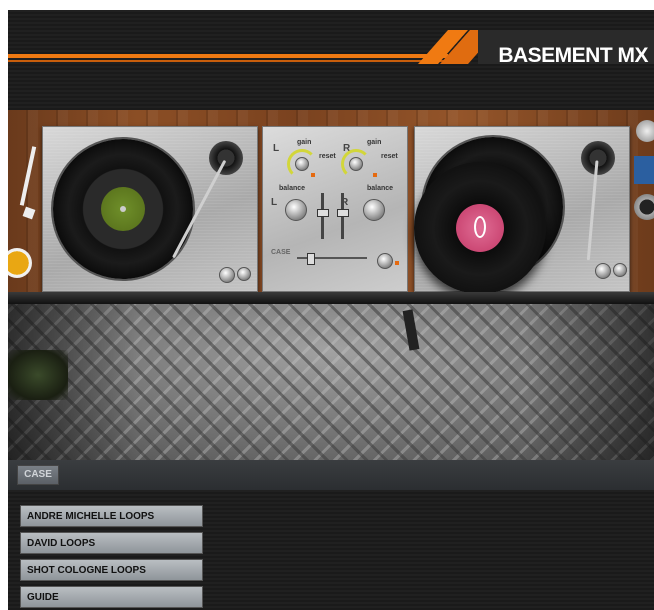 This screenshot has height=610, width=654. I want to click on left-start-knob, so click(227, 275).